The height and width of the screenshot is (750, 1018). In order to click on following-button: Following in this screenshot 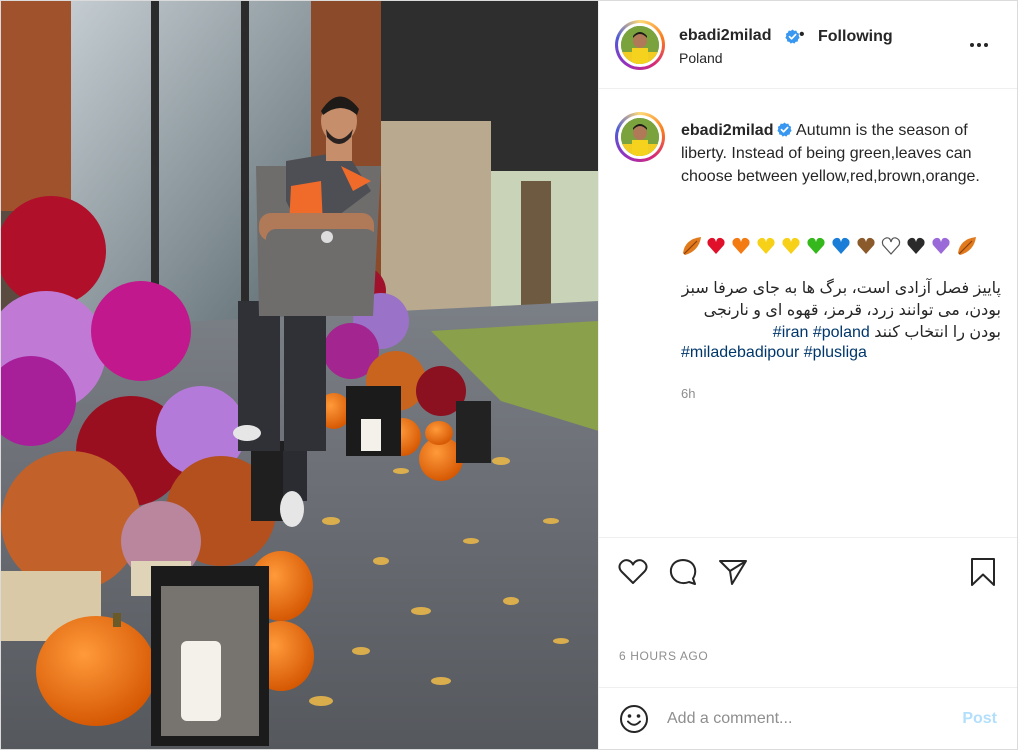, I will do `click(855, 37)`.